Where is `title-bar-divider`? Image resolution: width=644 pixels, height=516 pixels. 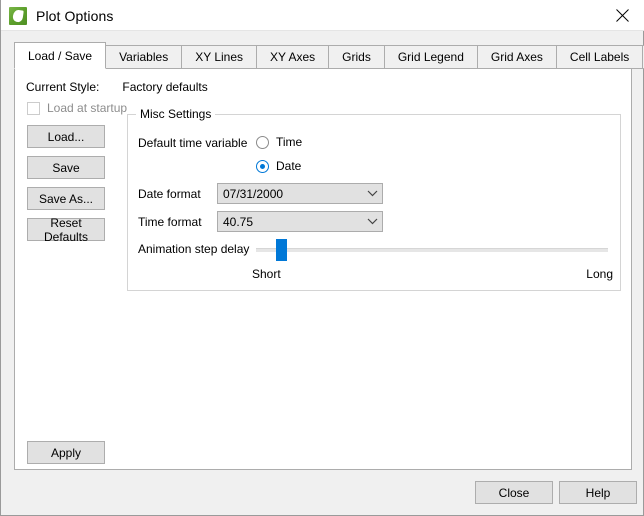
title-bar-divider is located at coordinates (322, 30).